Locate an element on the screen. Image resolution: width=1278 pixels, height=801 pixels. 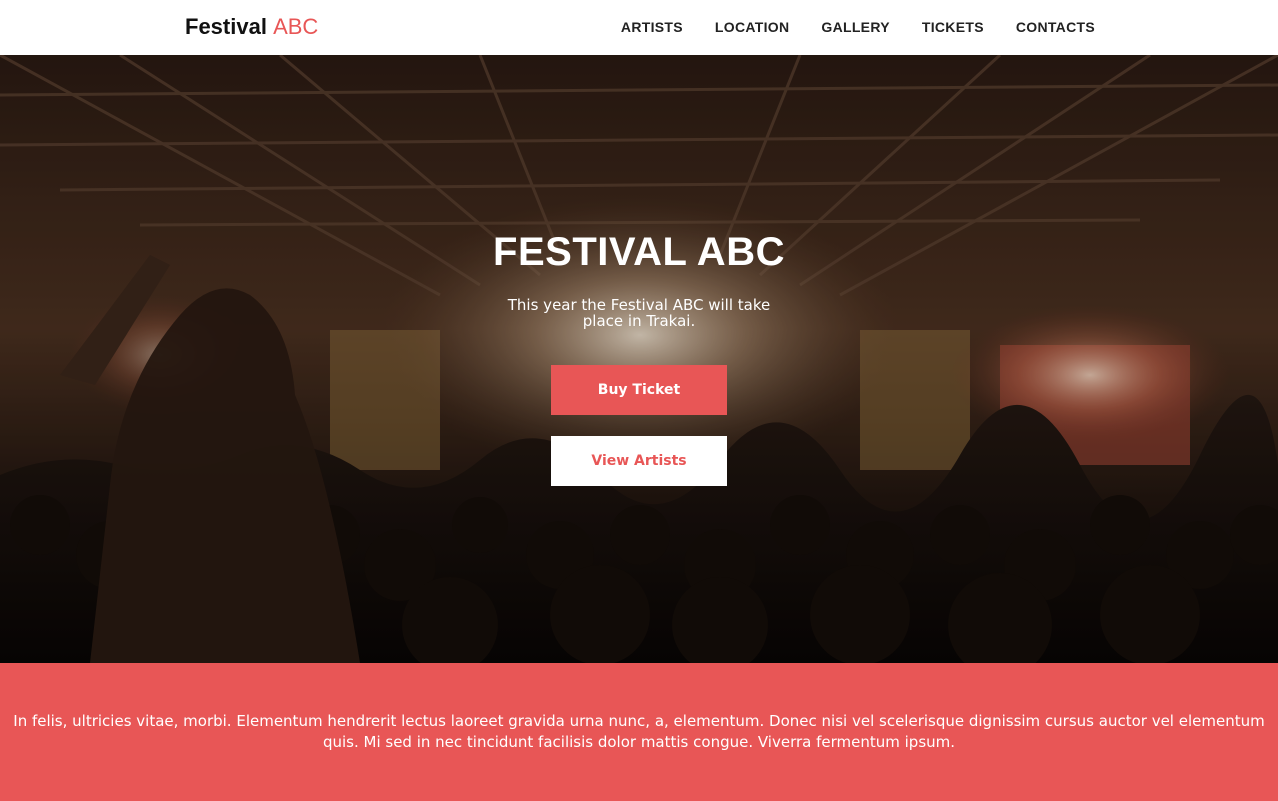
site-logo: Festival ABC is located at coordinates (251, 27).